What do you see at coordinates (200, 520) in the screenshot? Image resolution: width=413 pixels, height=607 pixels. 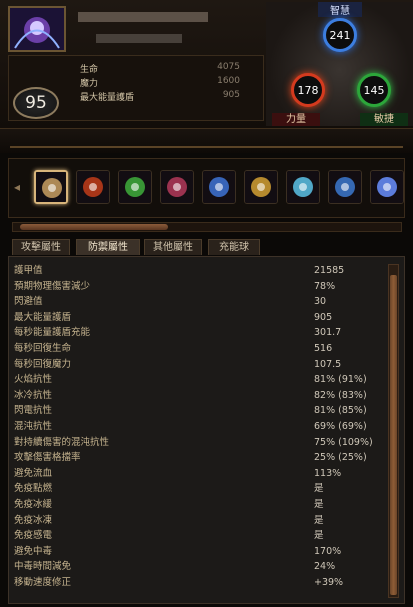 I see `table-row: 免疫冰凍 是` at bounding box center [200, 520].